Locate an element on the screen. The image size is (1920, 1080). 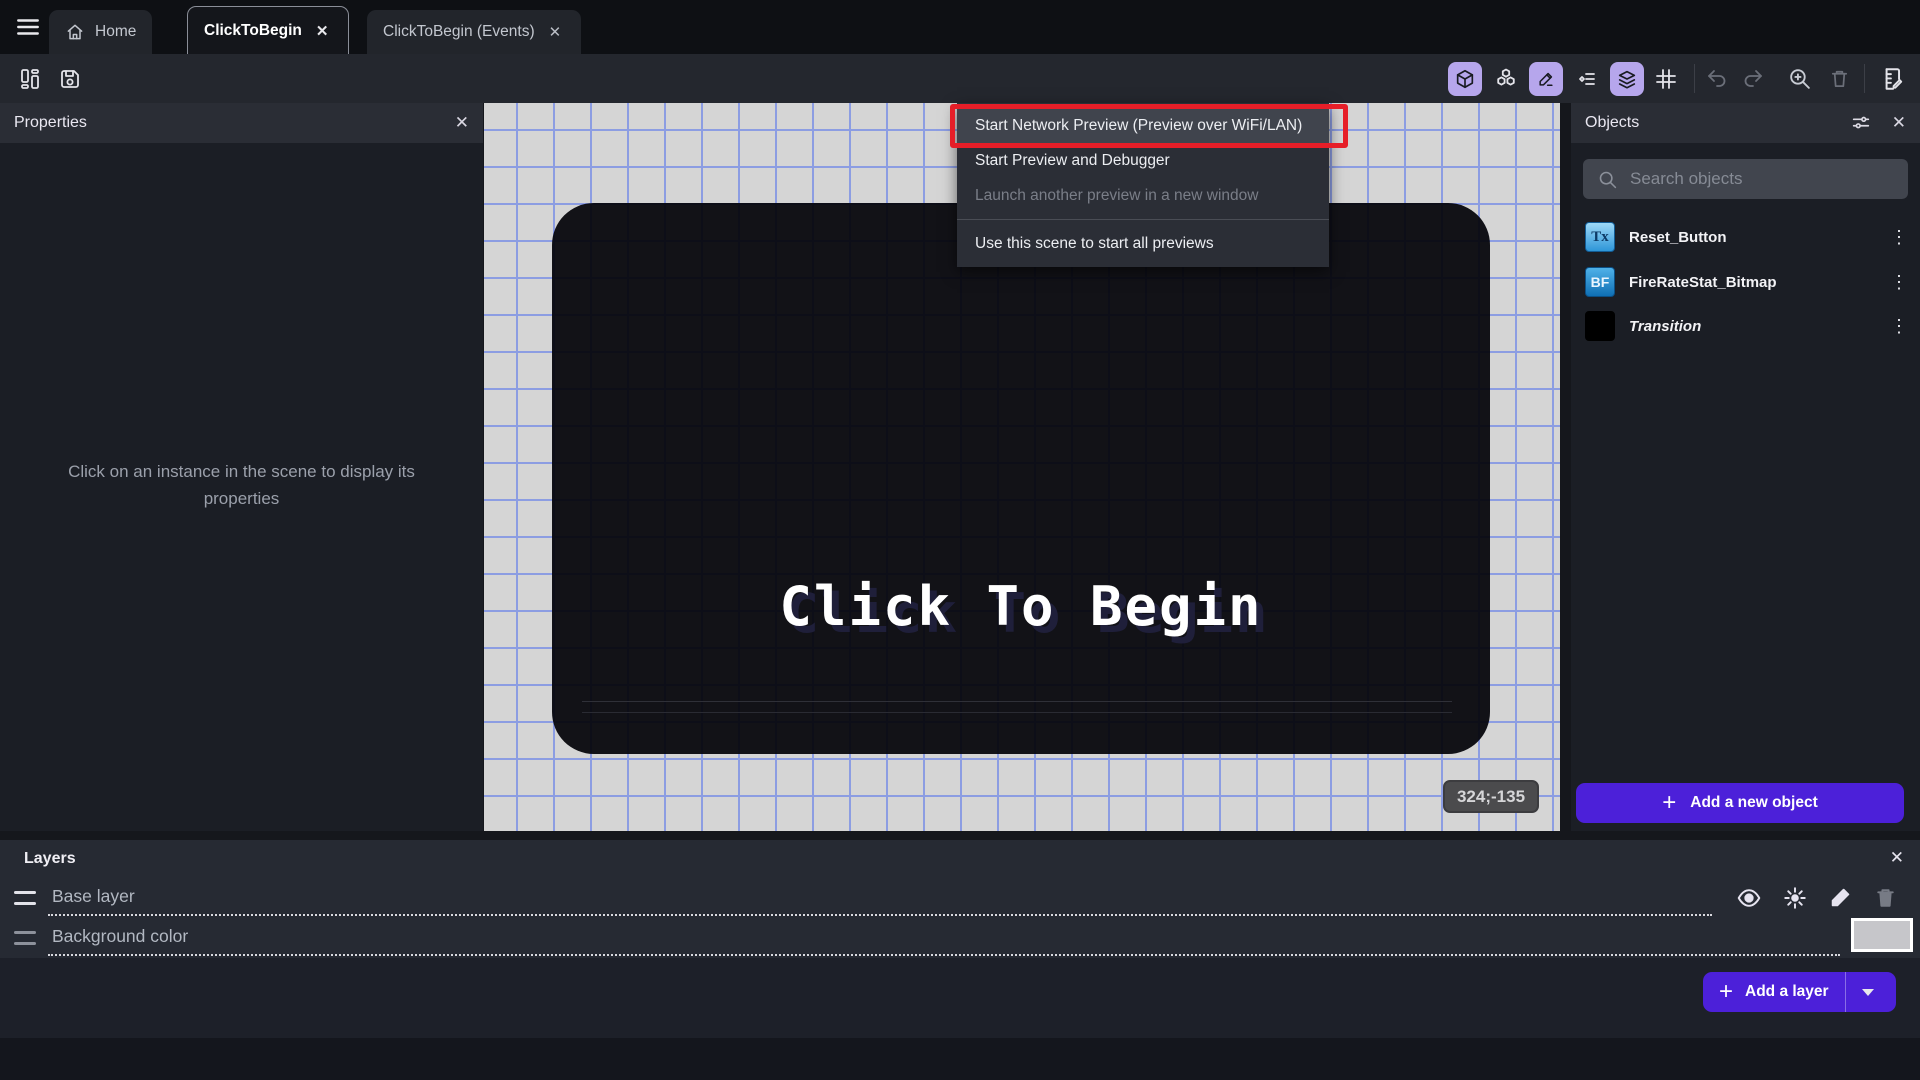
add-layer-options-button is located at coordinates (1867, 992).